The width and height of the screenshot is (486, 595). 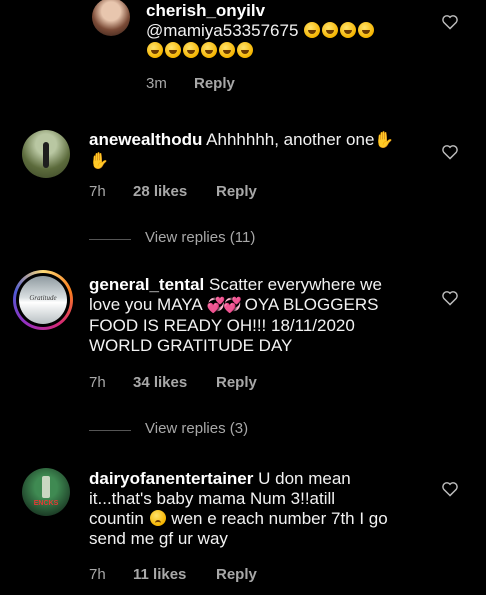 What do you see at coordinates (279, 518) in the screenshot?
I see `comment-text-line-3b: wen e reach number 7th I go` at bounding box center [279, 518].